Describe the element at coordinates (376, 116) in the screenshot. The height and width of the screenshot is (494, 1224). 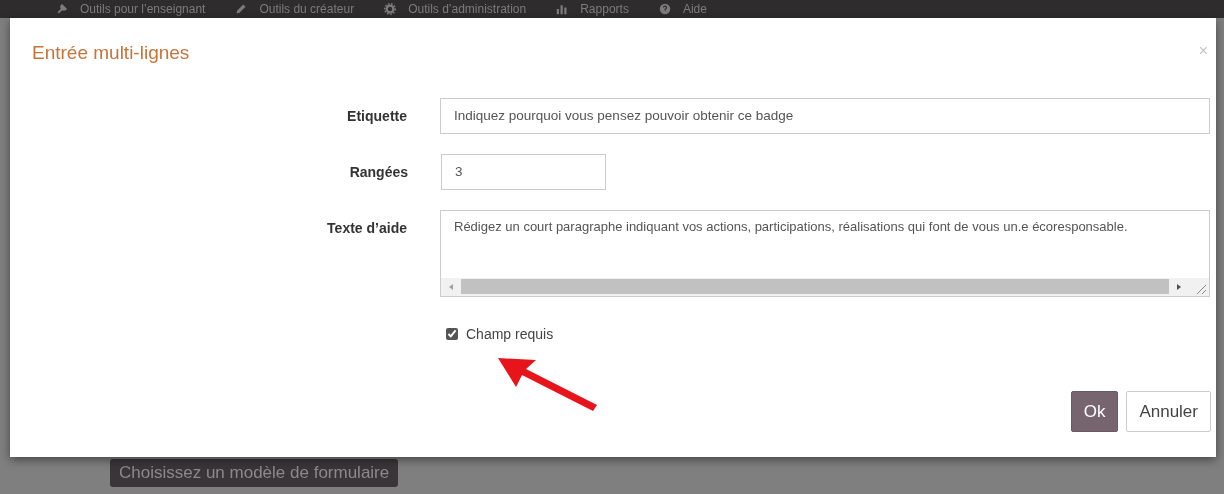
I see `field-label: Etiquette` at that location.